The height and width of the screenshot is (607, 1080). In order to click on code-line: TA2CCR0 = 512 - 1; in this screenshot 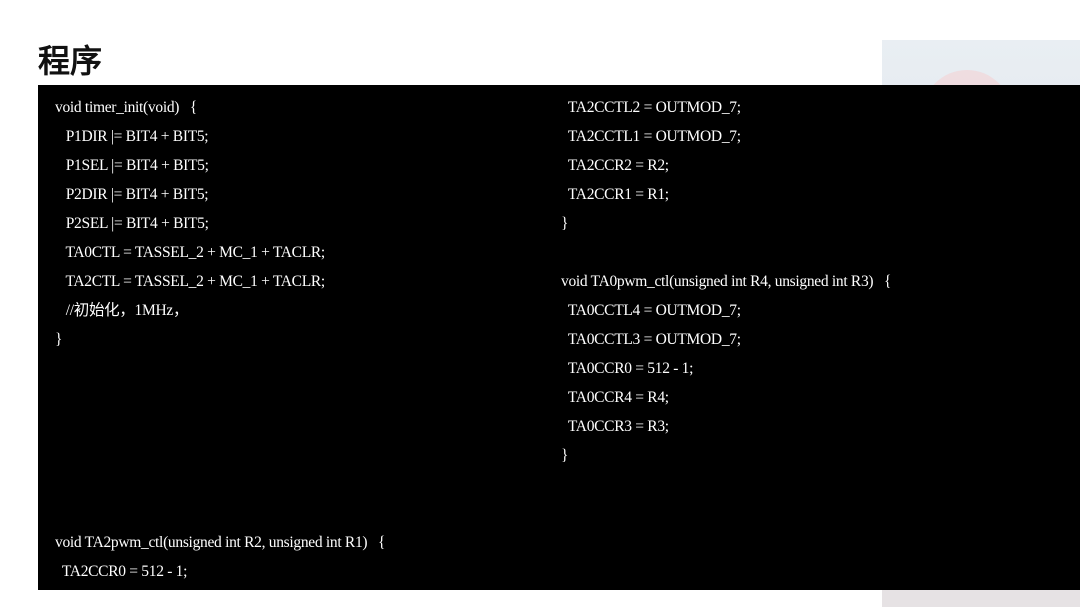, I will do `click(121, 571)`.